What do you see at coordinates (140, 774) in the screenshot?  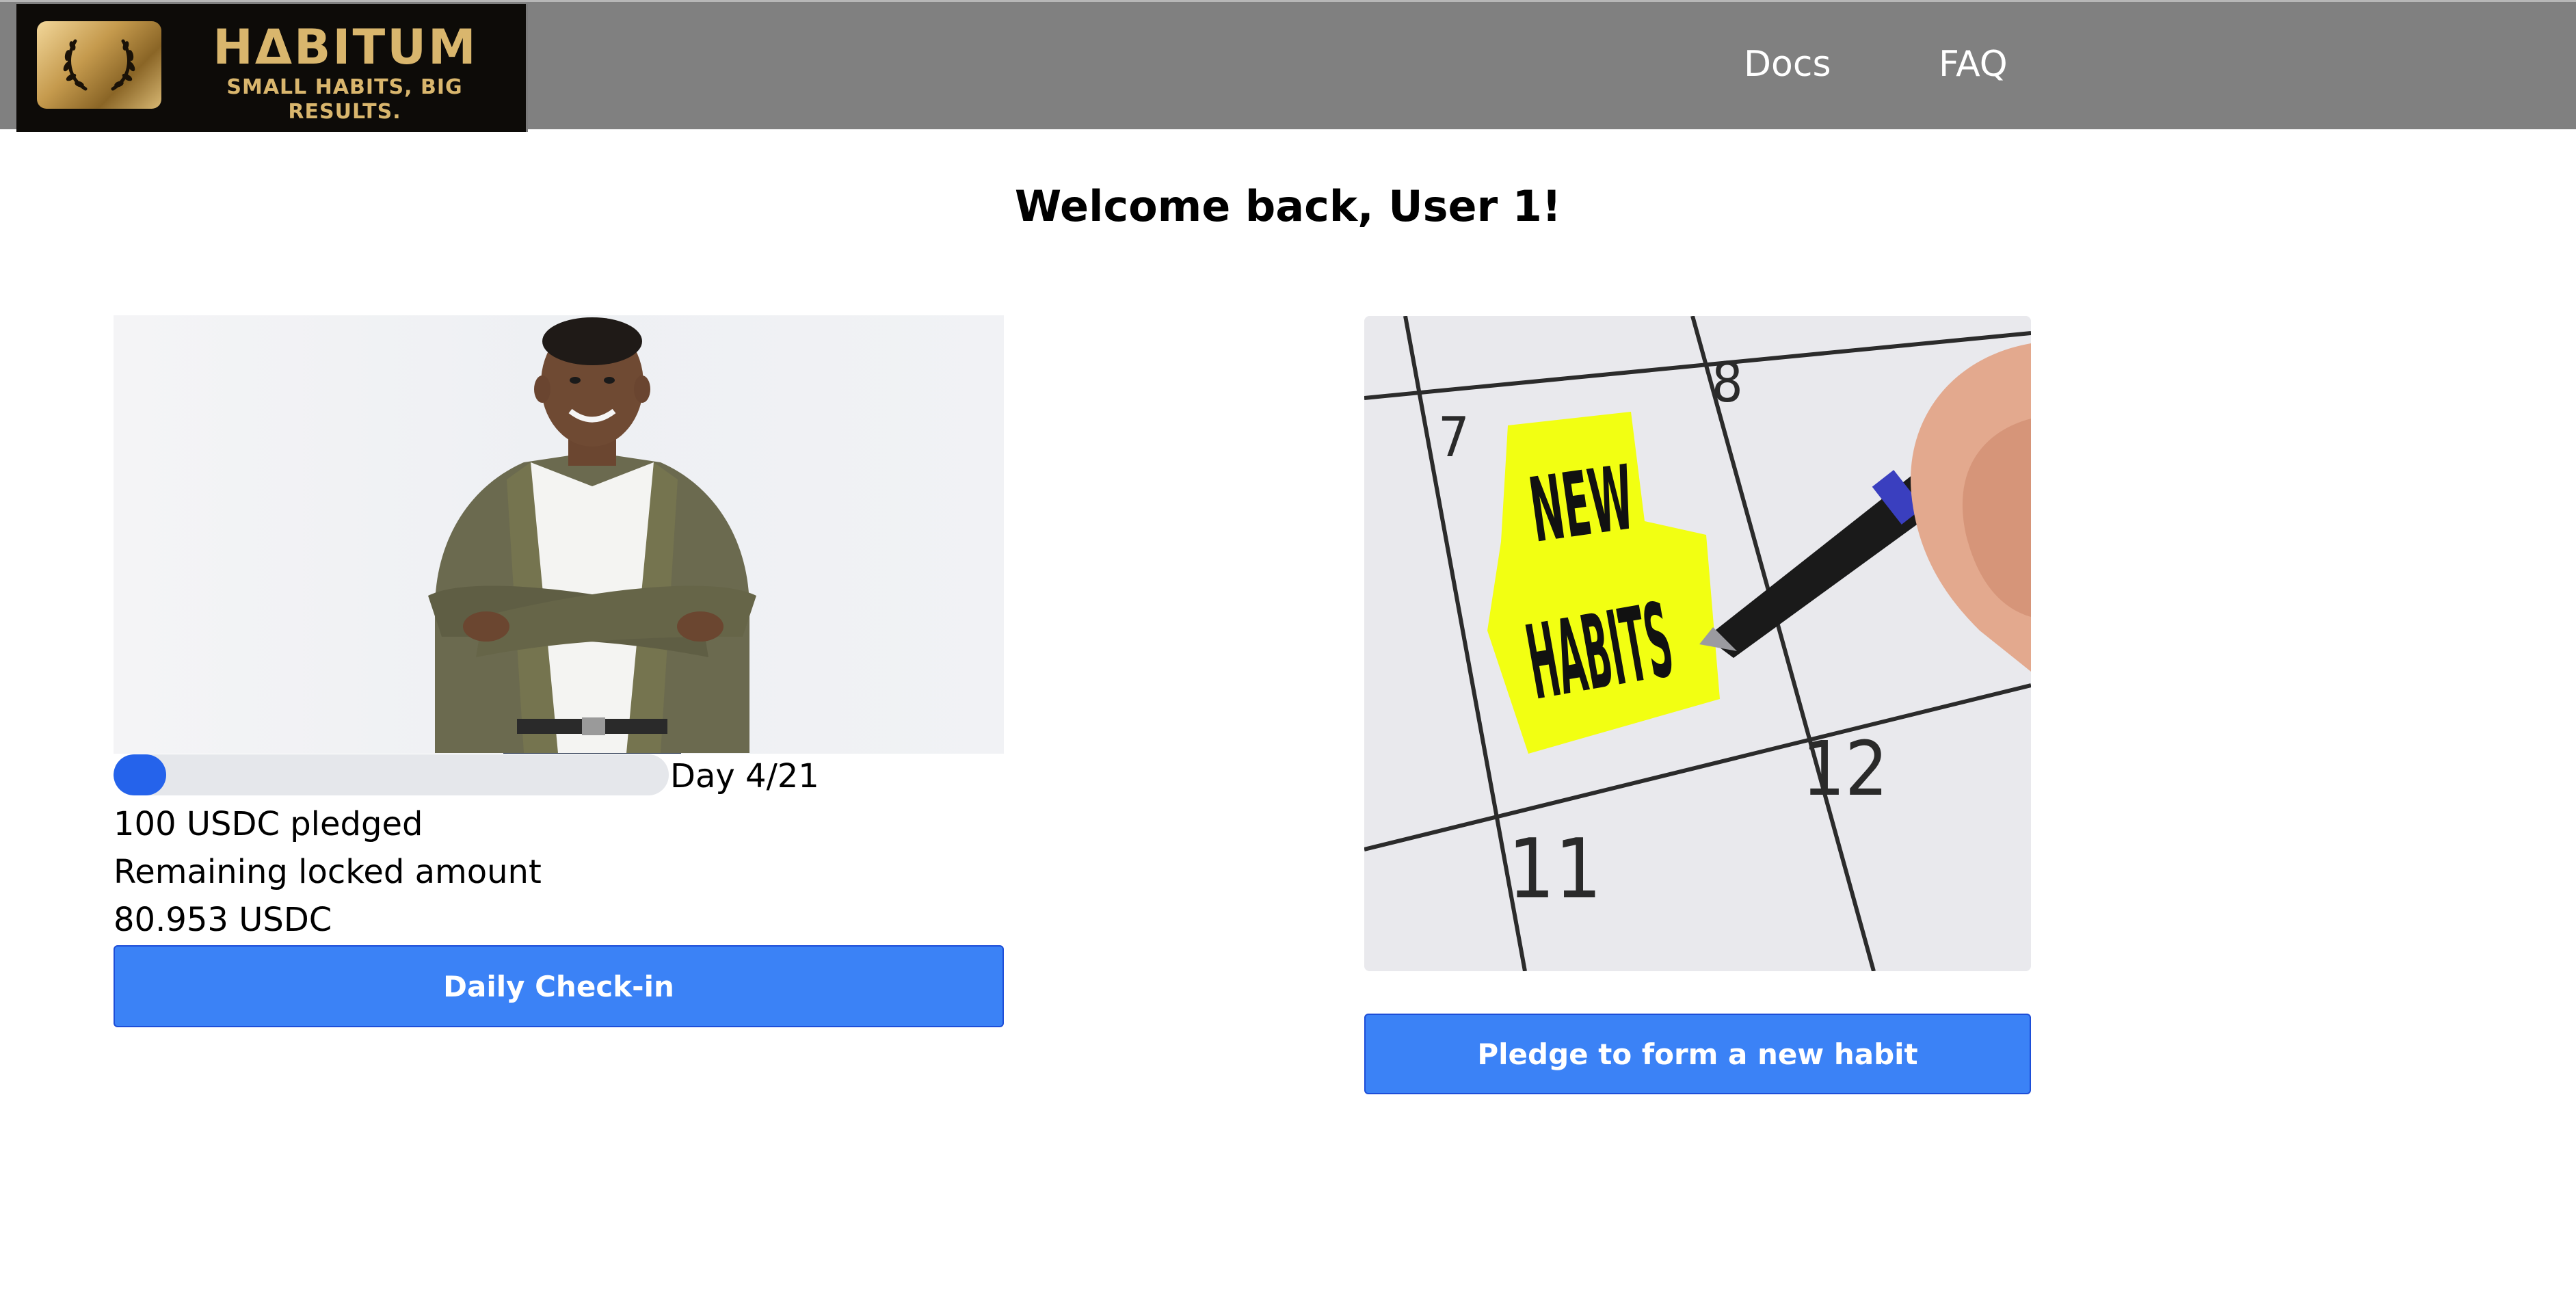 I see `habit-progress-fill` at bounding box center [140, 774].